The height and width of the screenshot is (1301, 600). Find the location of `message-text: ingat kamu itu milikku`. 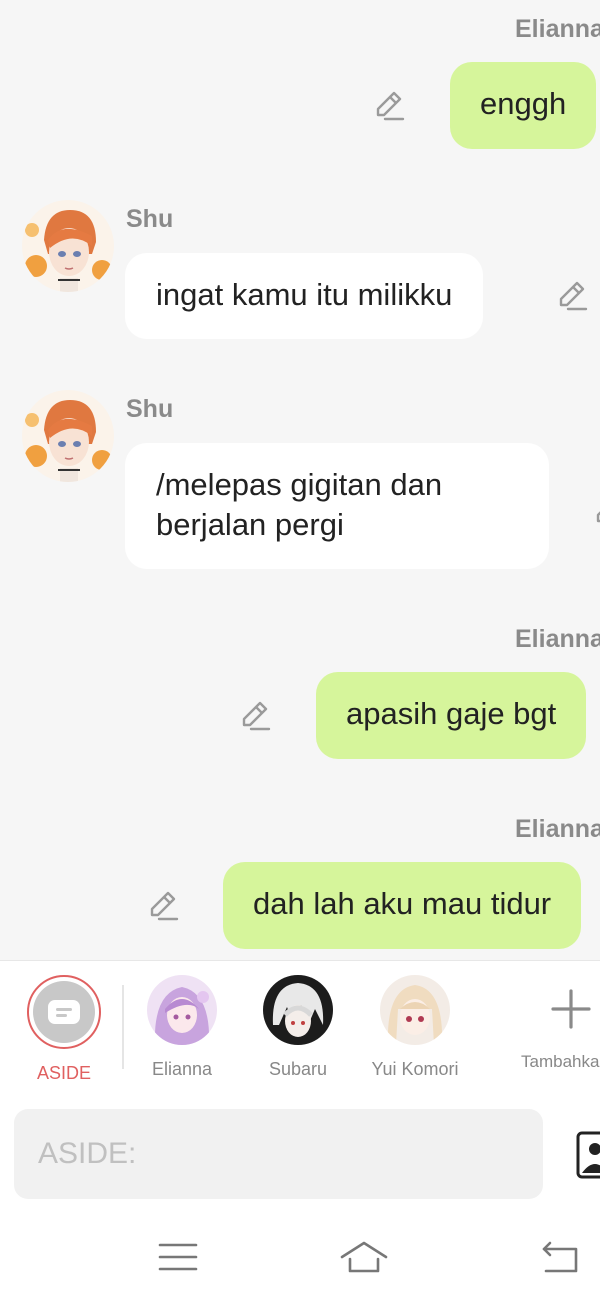

message-text: ingat kamu itu milikku is located at coordinates (304, 294).